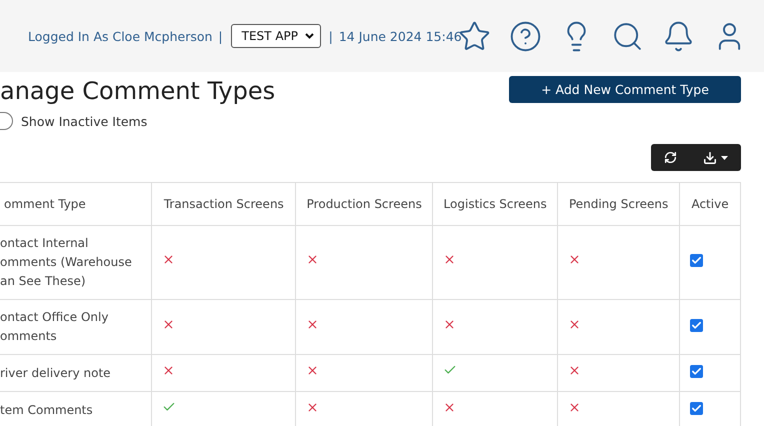  I want to click on column-header: Logistics Screens, so click(495, 204).